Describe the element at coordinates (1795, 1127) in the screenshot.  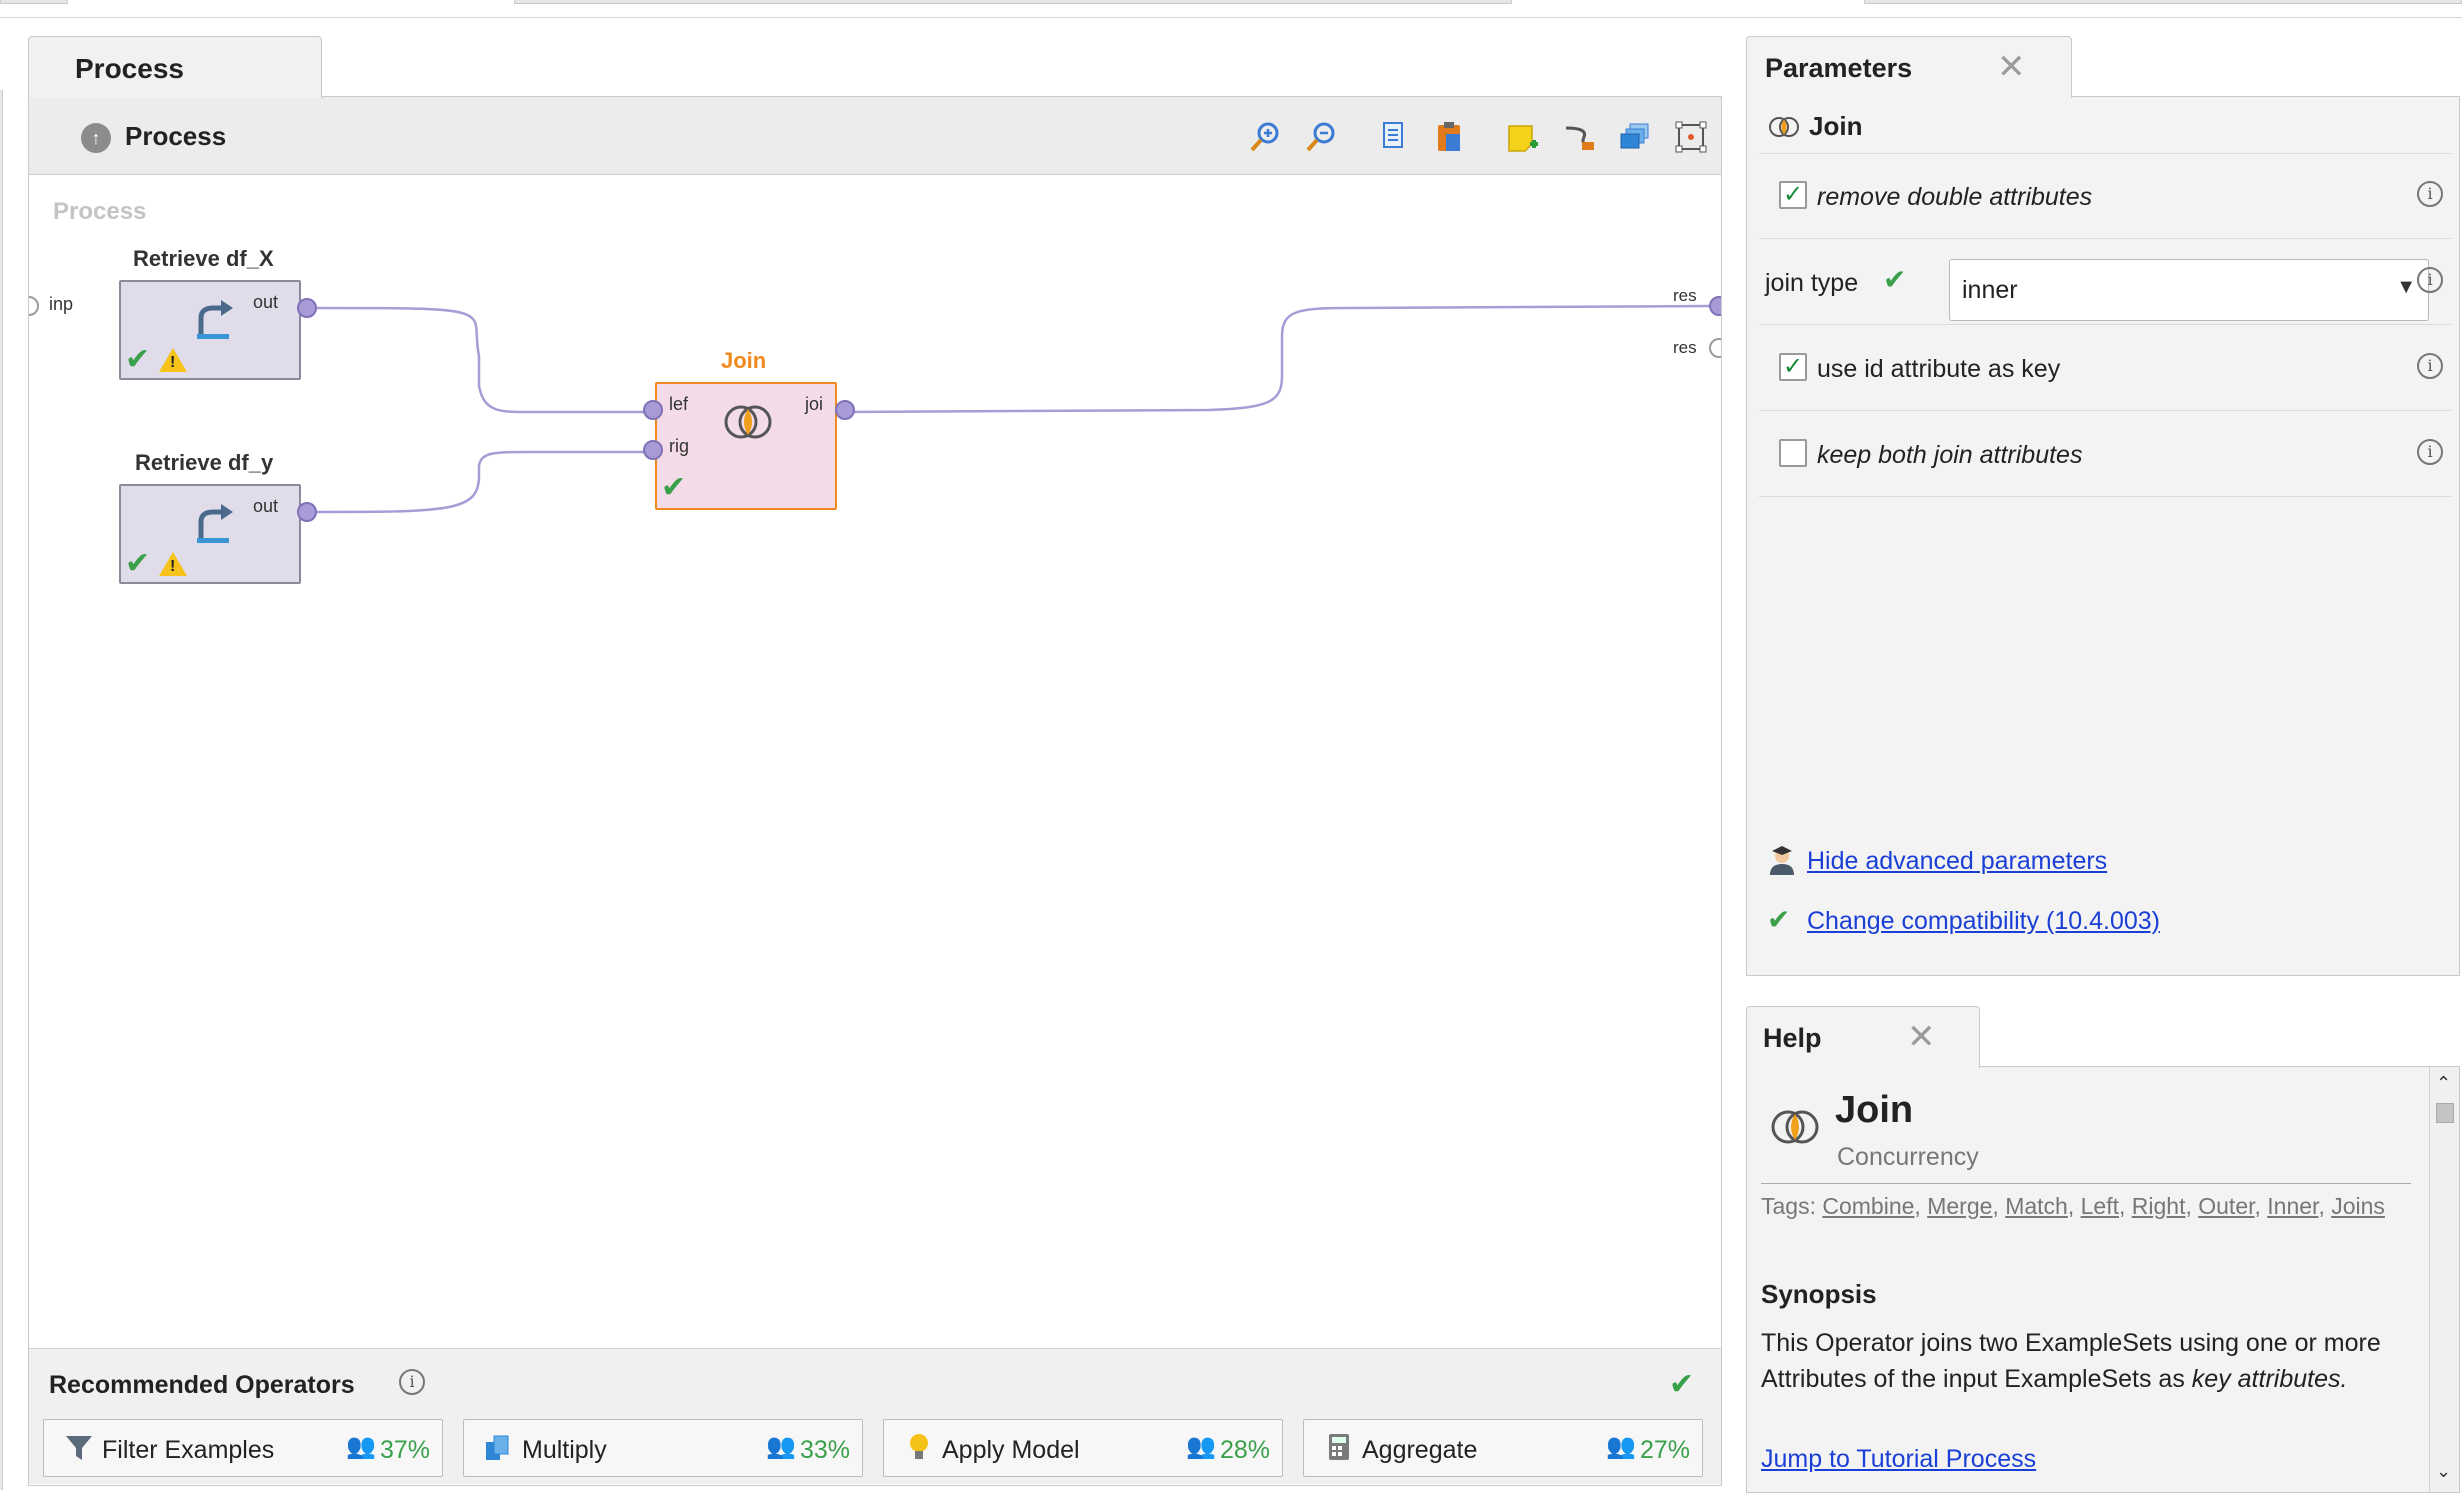
I see `join-icon` at that location.